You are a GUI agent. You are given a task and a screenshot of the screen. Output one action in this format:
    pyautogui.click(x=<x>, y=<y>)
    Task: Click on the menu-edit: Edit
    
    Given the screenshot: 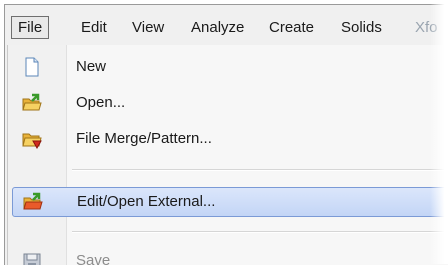 What is the action you would take?
    pyautogui.click(x=94, y=27)
    